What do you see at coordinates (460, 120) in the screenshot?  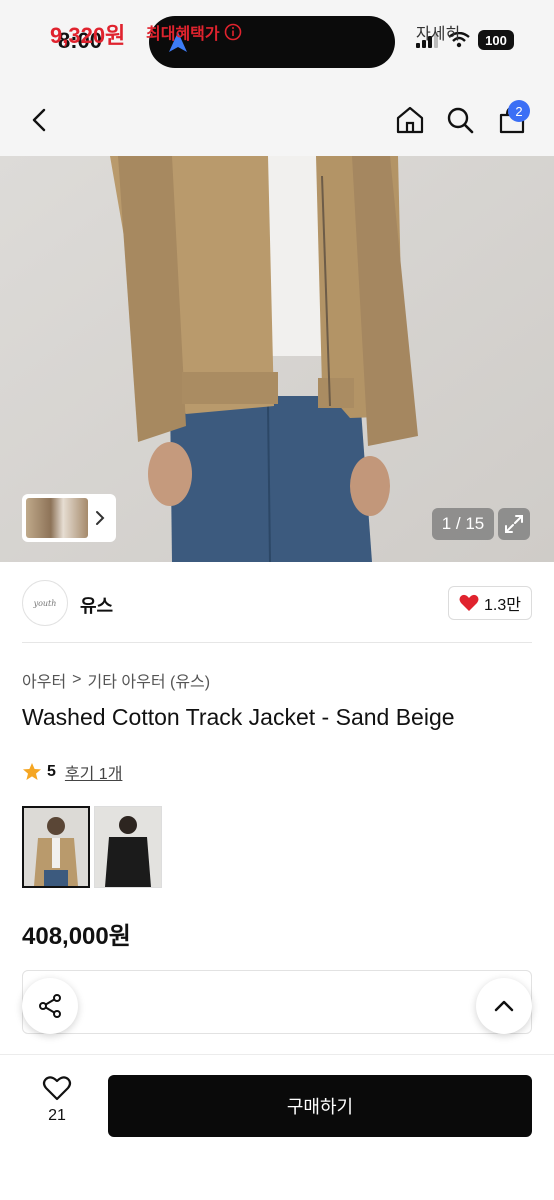 I see `search-icon` at bounding box center [460, 120].